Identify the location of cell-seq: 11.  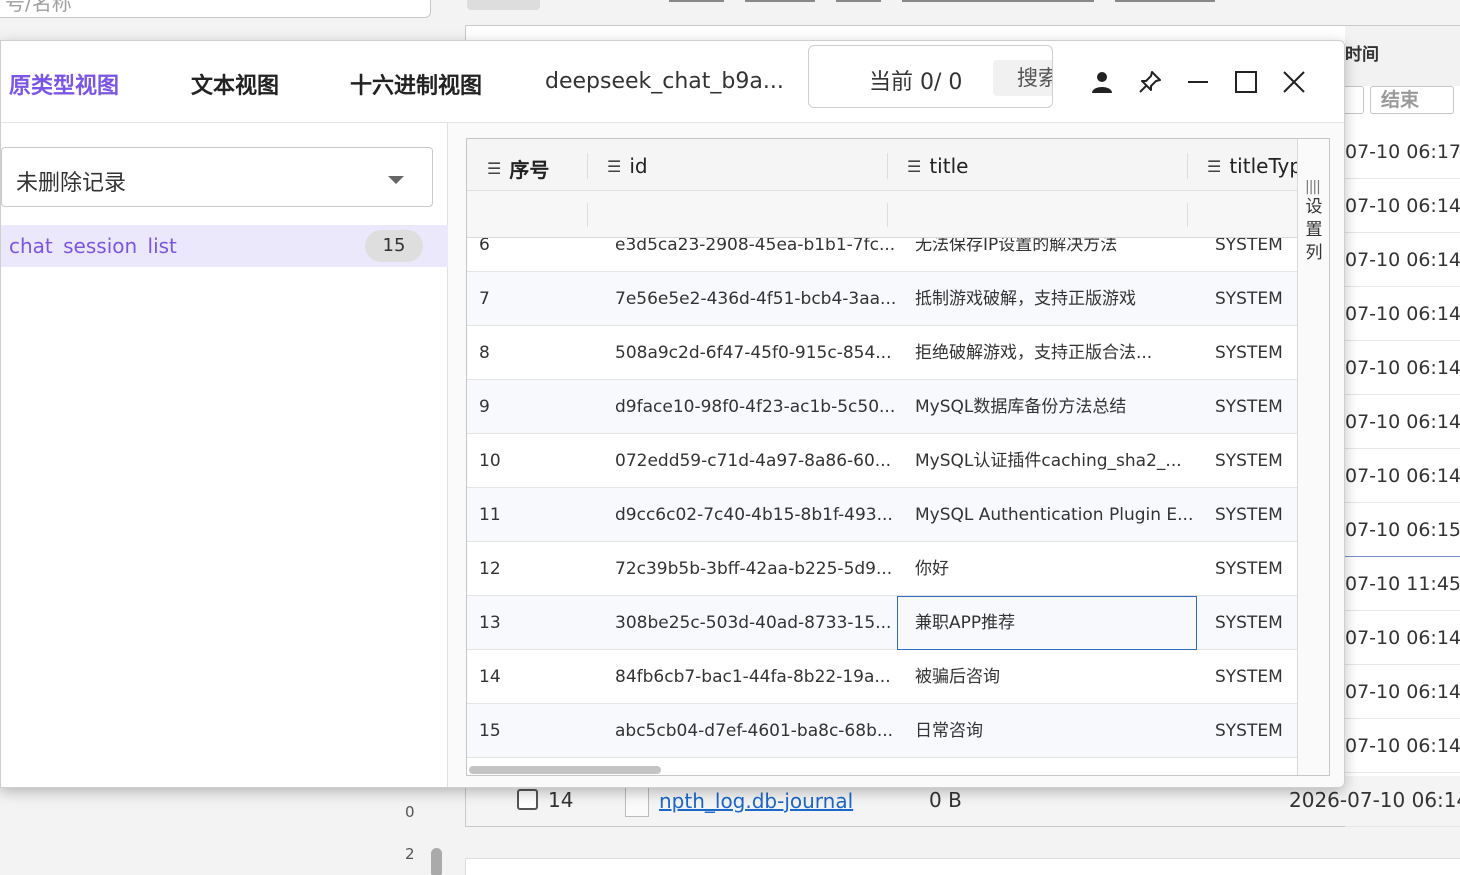
(534, 515).